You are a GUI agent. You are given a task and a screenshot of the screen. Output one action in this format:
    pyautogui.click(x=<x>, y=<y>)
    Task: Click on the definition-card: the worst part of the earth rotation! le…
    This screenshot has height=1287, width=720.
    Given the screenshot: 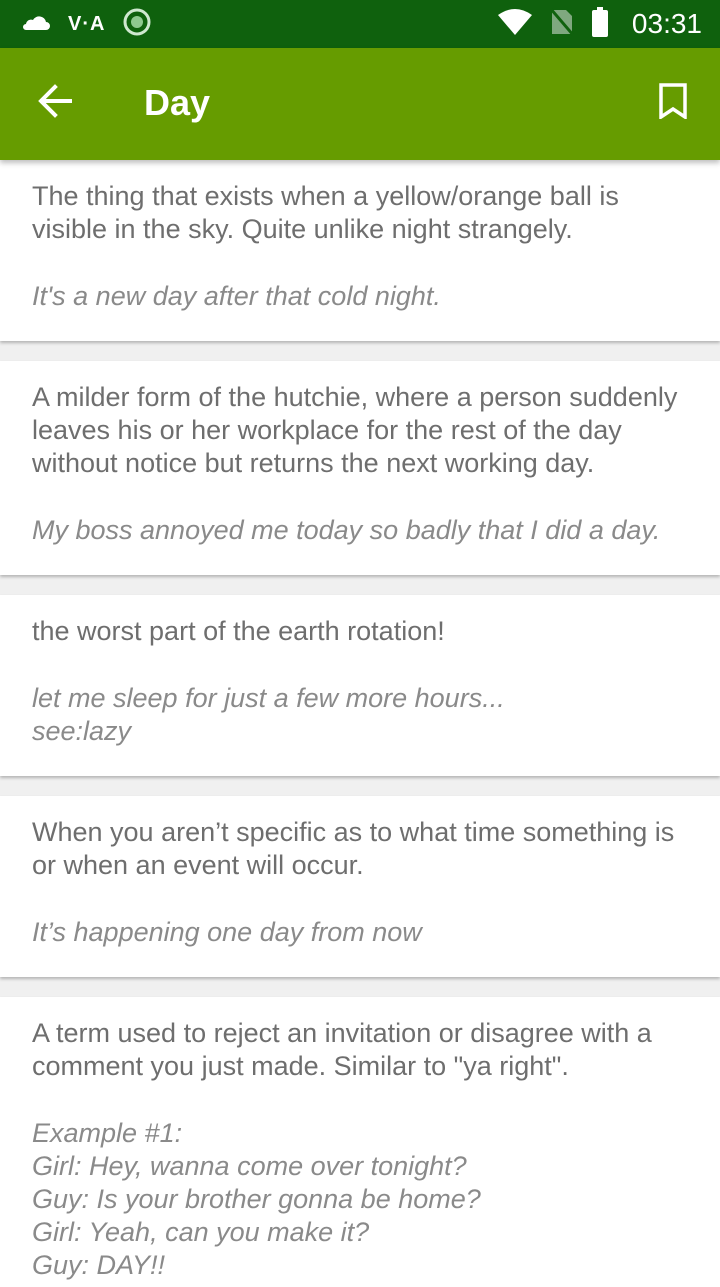 What is the action you would take?
    pyautogui.click(x=360, y=685)
    